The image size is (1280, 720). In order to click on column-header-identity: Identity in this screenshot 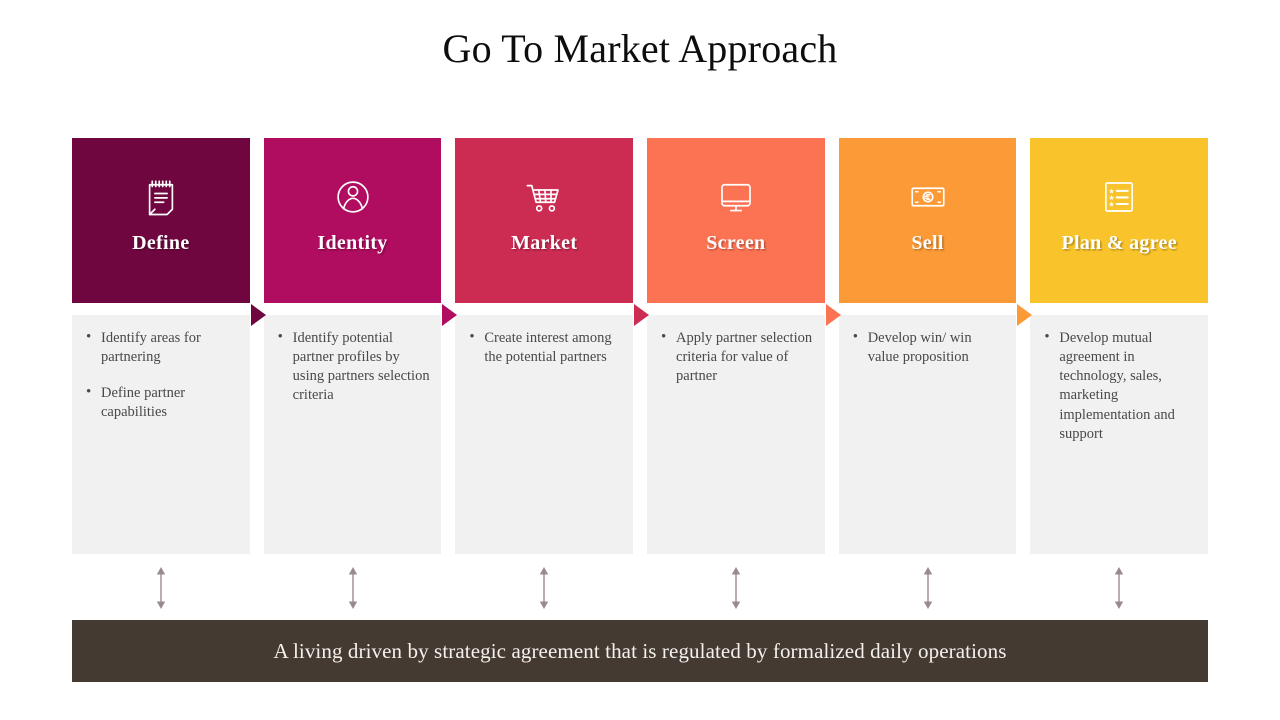, I will do `click(352, 220)`.